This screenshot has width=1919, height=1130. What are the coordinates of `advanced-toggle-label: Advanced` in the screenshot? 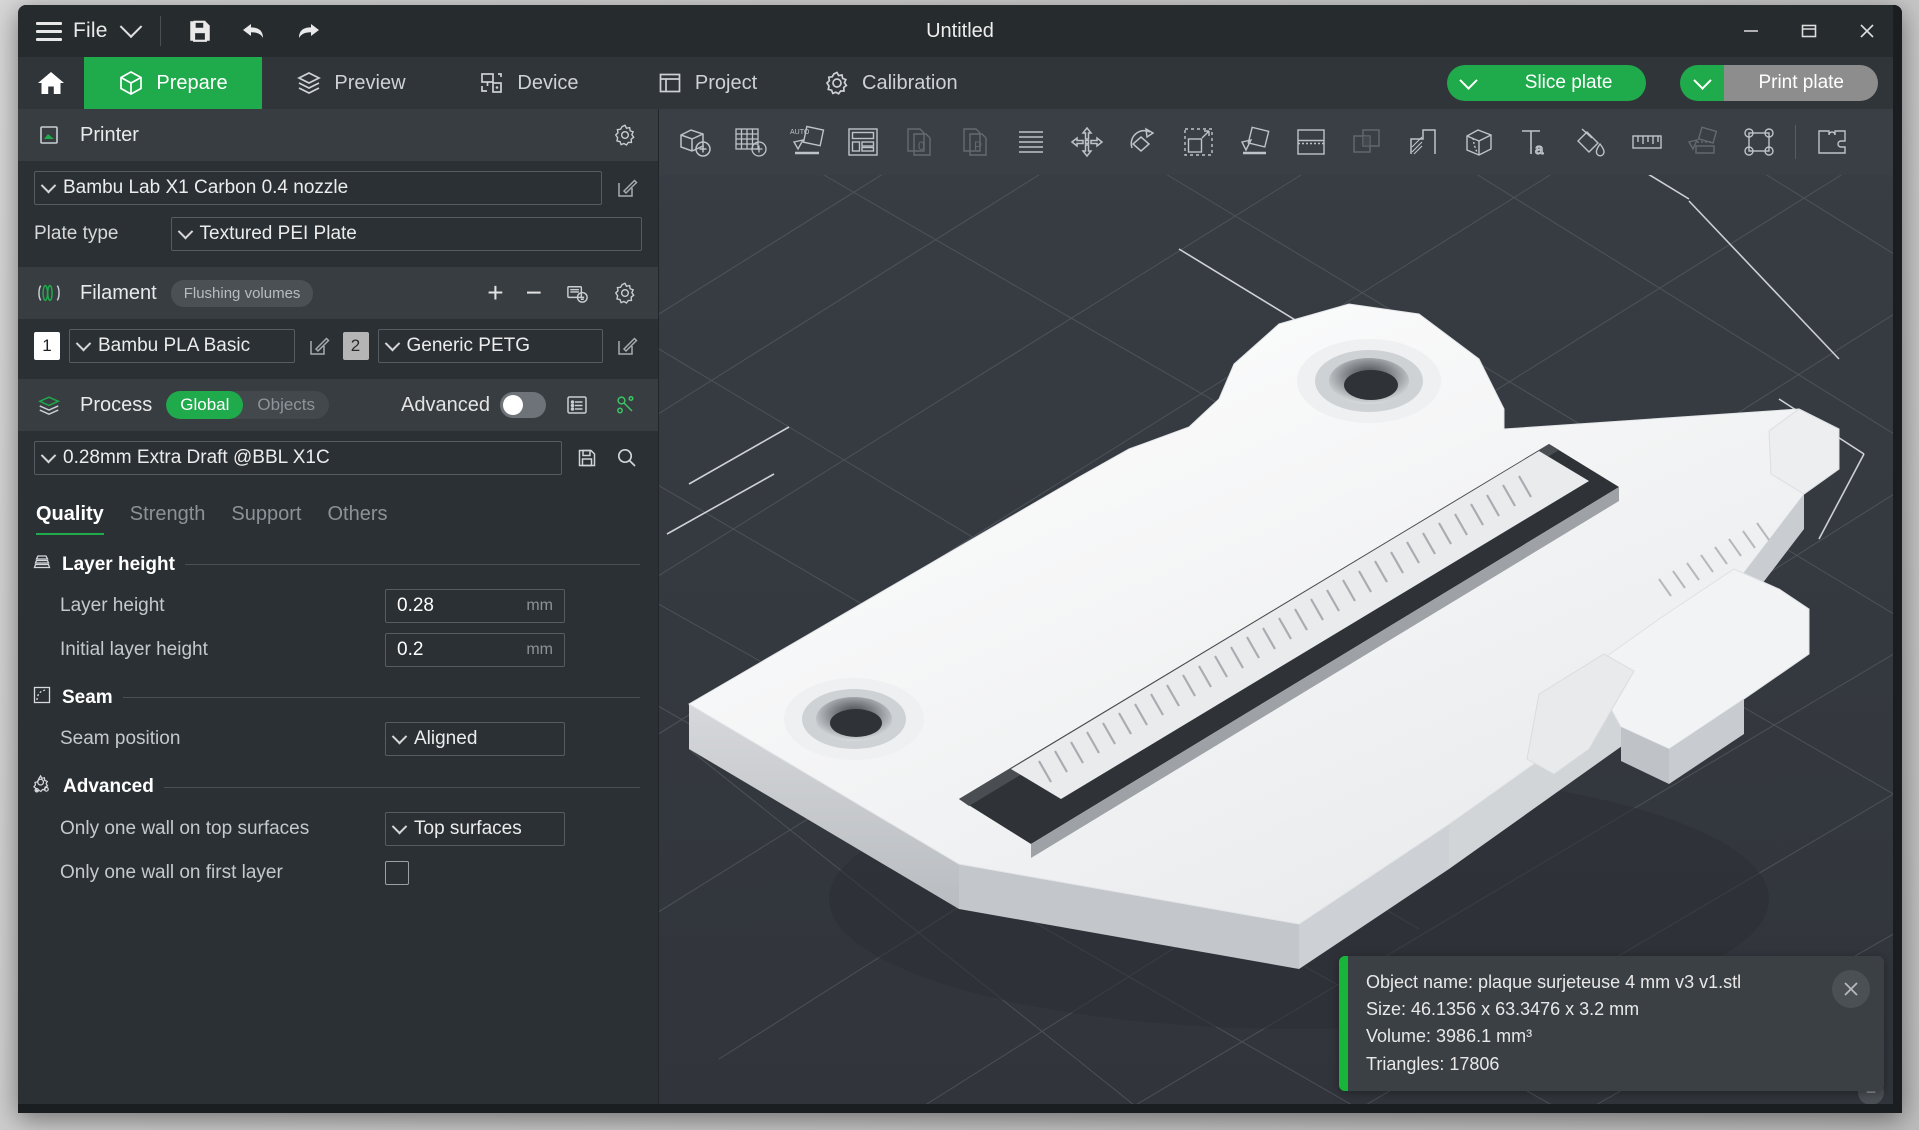 It's located at (445, 404).